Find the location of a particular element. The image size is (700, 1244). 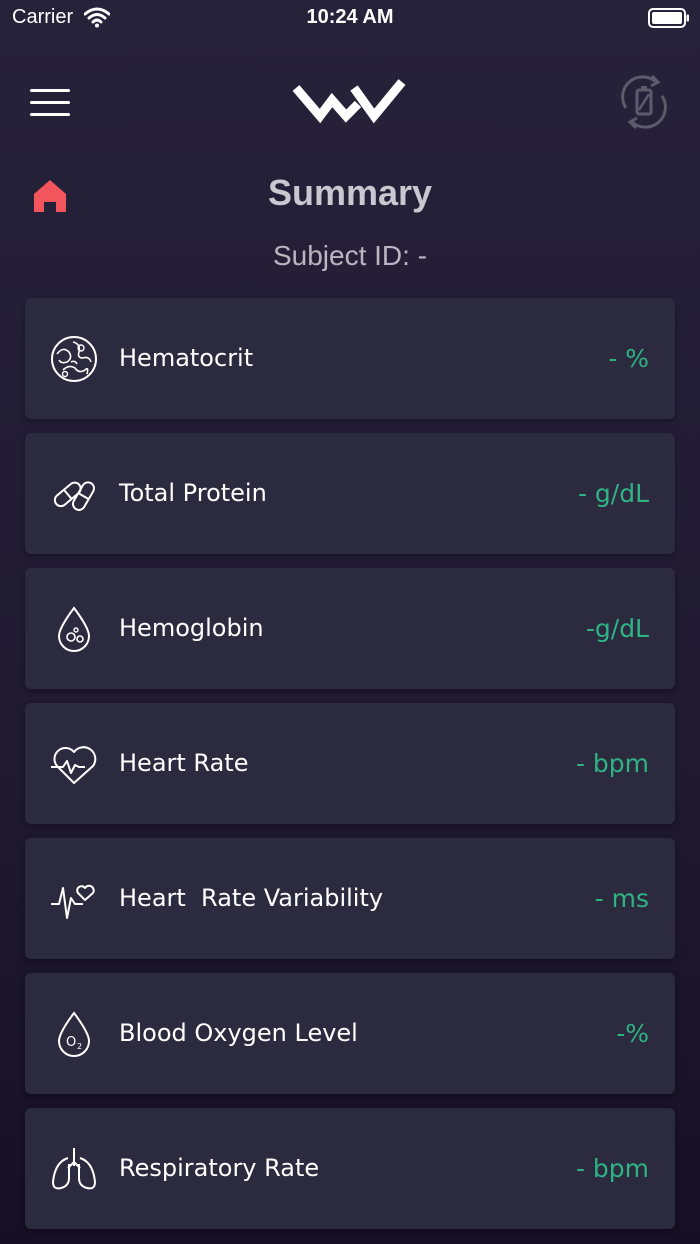

metric-card-total-protein: Total Protein - g/dL is located at coordinates (350, 493).